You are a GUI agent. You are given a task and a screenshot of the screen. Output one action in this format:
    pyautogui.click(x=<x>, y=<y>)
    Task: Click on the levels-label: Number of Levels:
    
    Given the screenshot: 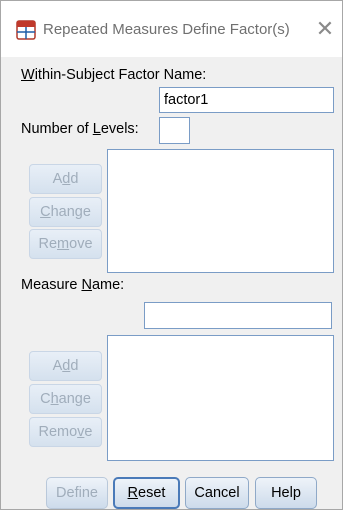 What is the action you would take?
    pyautogui.click(x=80, y=129)
    